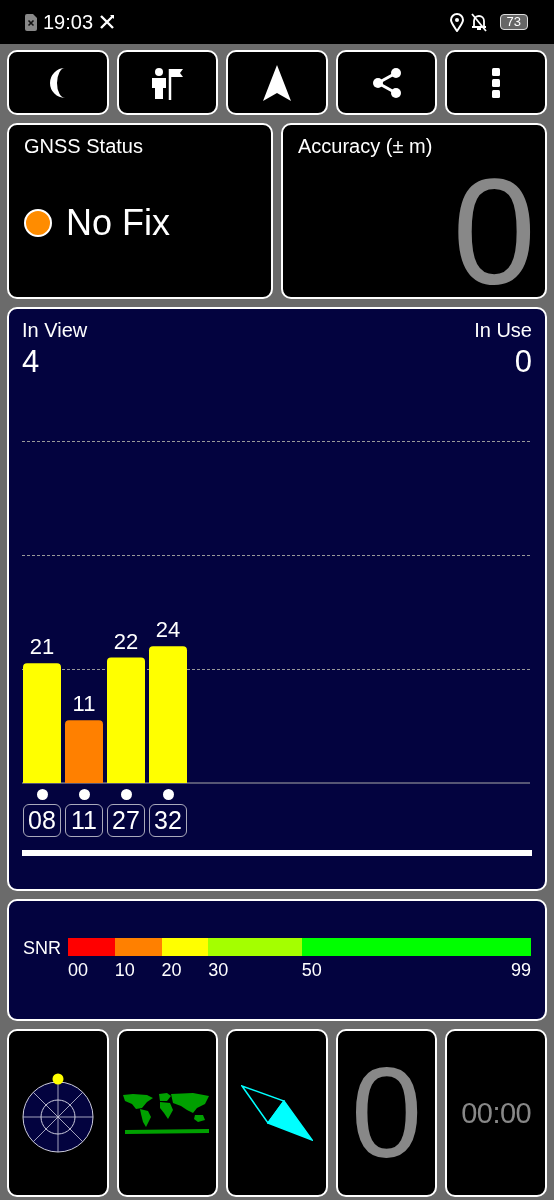  I want to click on battery-indicator: 73, so click(513, 22).